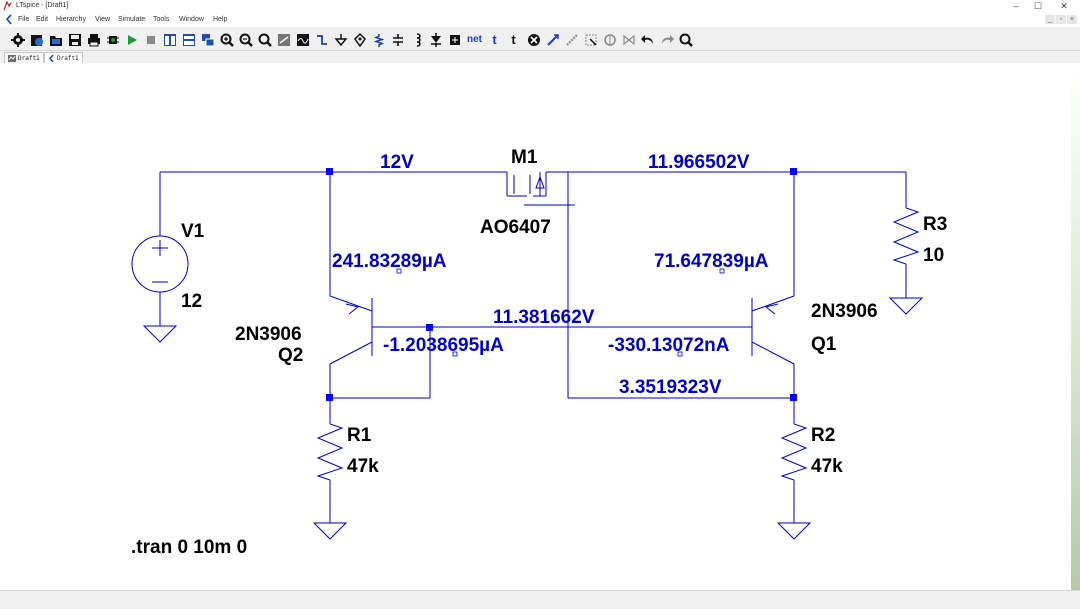 The height and width of the screenshot is (609, 1080). I want to click on v1-value: 12, so click(191, 301).